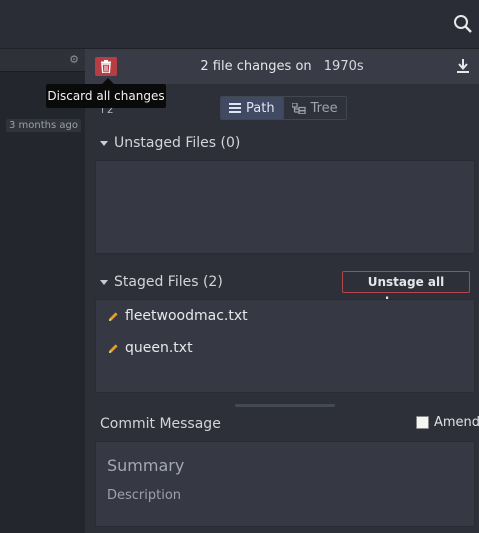 This screenshot has height=533, width=479. I want to click on file-name: fleetwoodmac.txt, so click(186, 316).